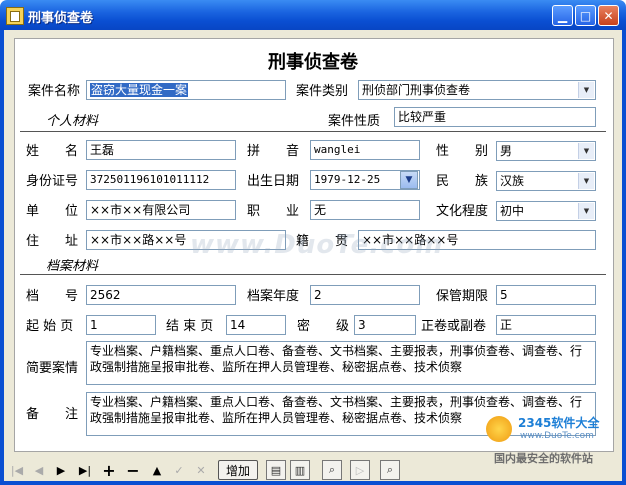 The image size is (626, 485). Describe the element at coordinates (161, 210) in the screenshot. I see `employer-field: ××市××有限公司` at that location.